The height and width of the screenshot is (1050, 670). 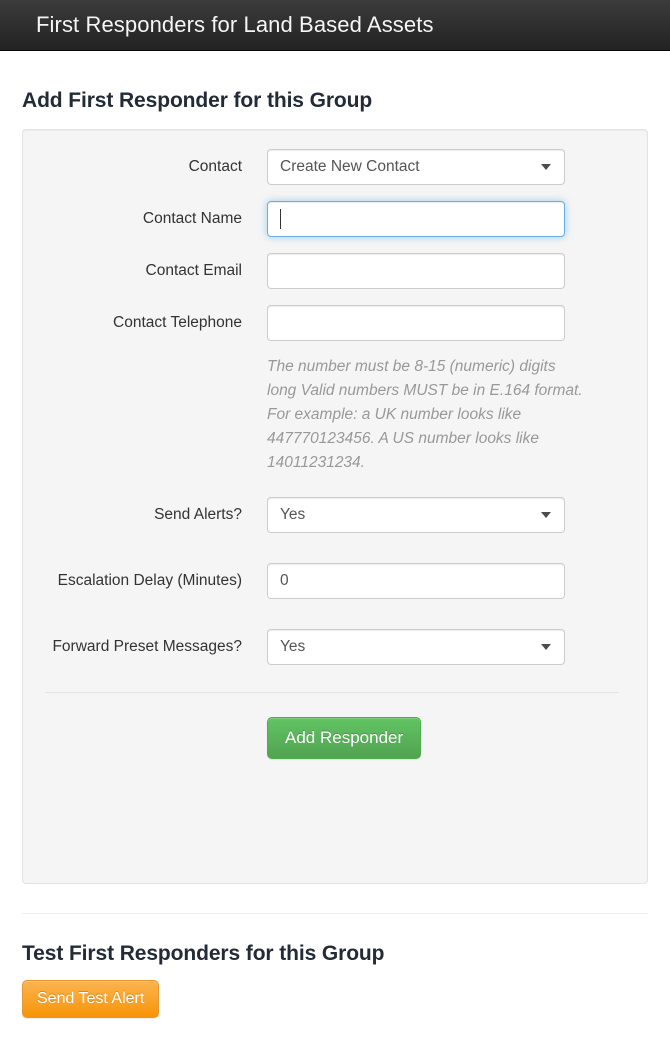 I want to click on send-alerts-select: Yes, so click(x=416, y=515).